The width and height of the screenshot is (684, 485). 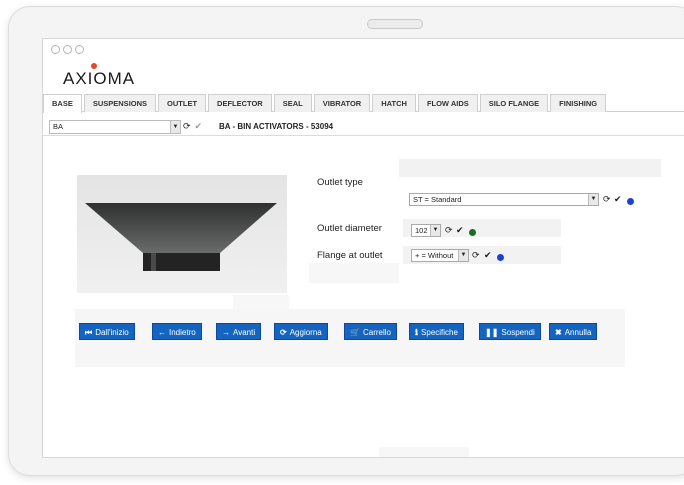 I want to click on window-control-minimize, so click(x=67, y=49).